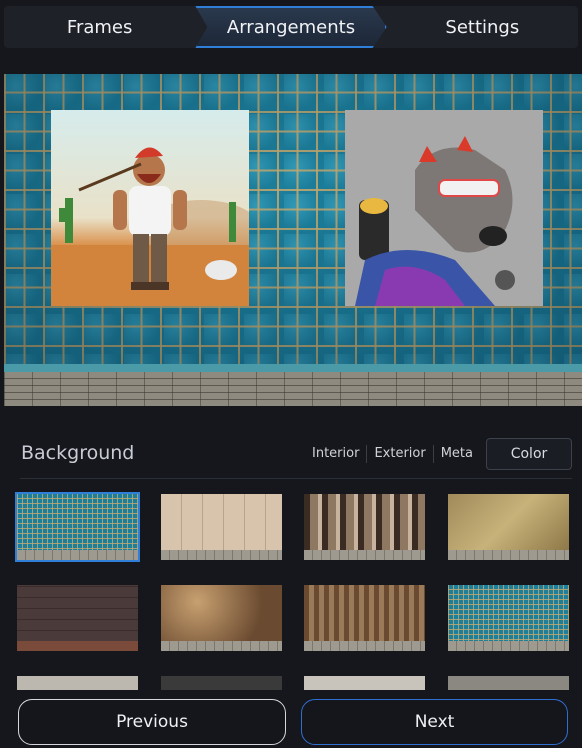 Image resolution: width=582 pixels, height=748 pixels. What do you see at coordinates (99, 27) in the screenshot?
I see `tab-frames: Frames` at bounding box center [99, 27].